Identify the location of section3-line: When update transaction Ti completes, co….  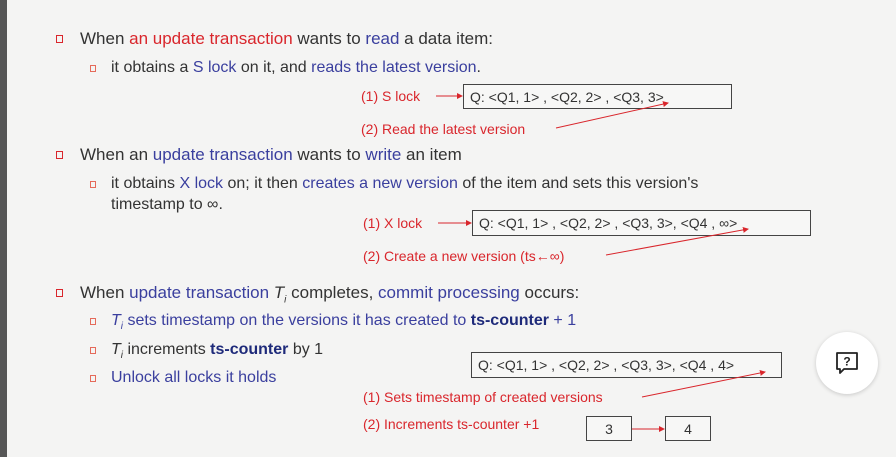
(329, 294).